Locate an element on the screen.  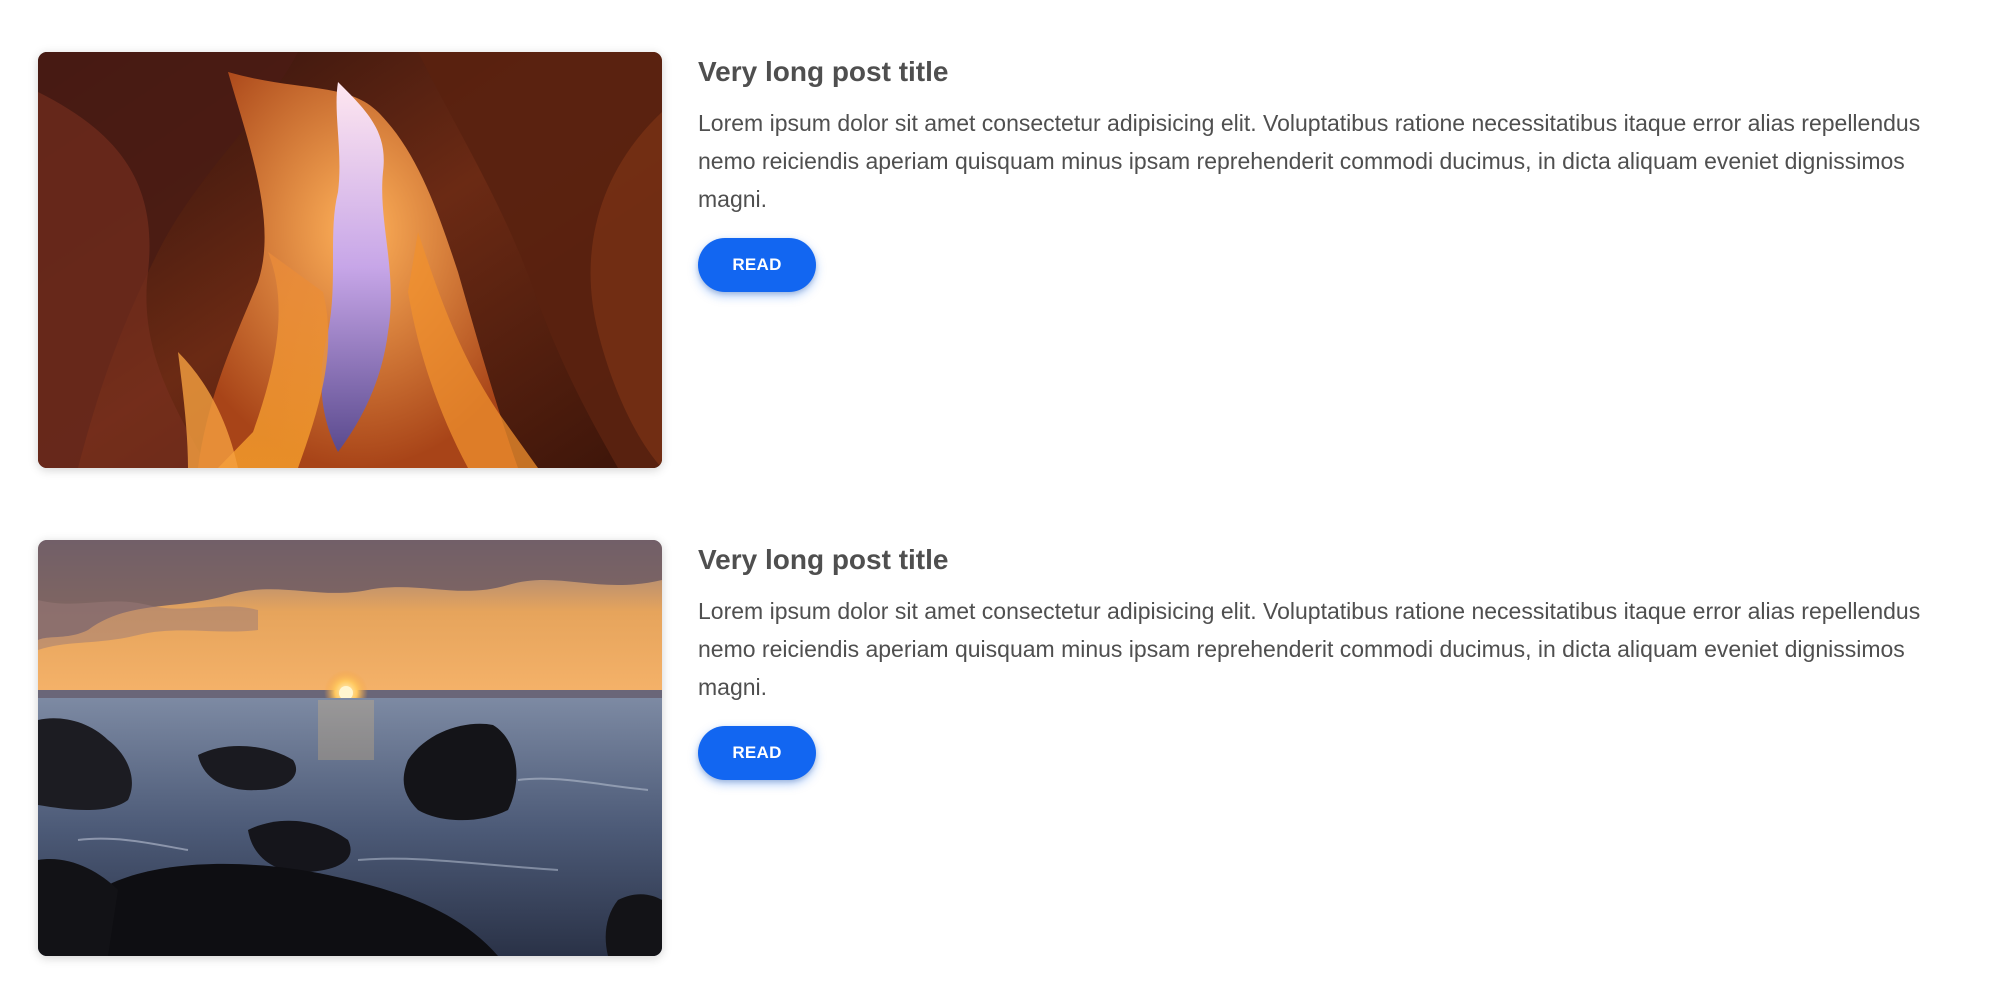
sunset-sea-photo is located at coordinates (350, 748).